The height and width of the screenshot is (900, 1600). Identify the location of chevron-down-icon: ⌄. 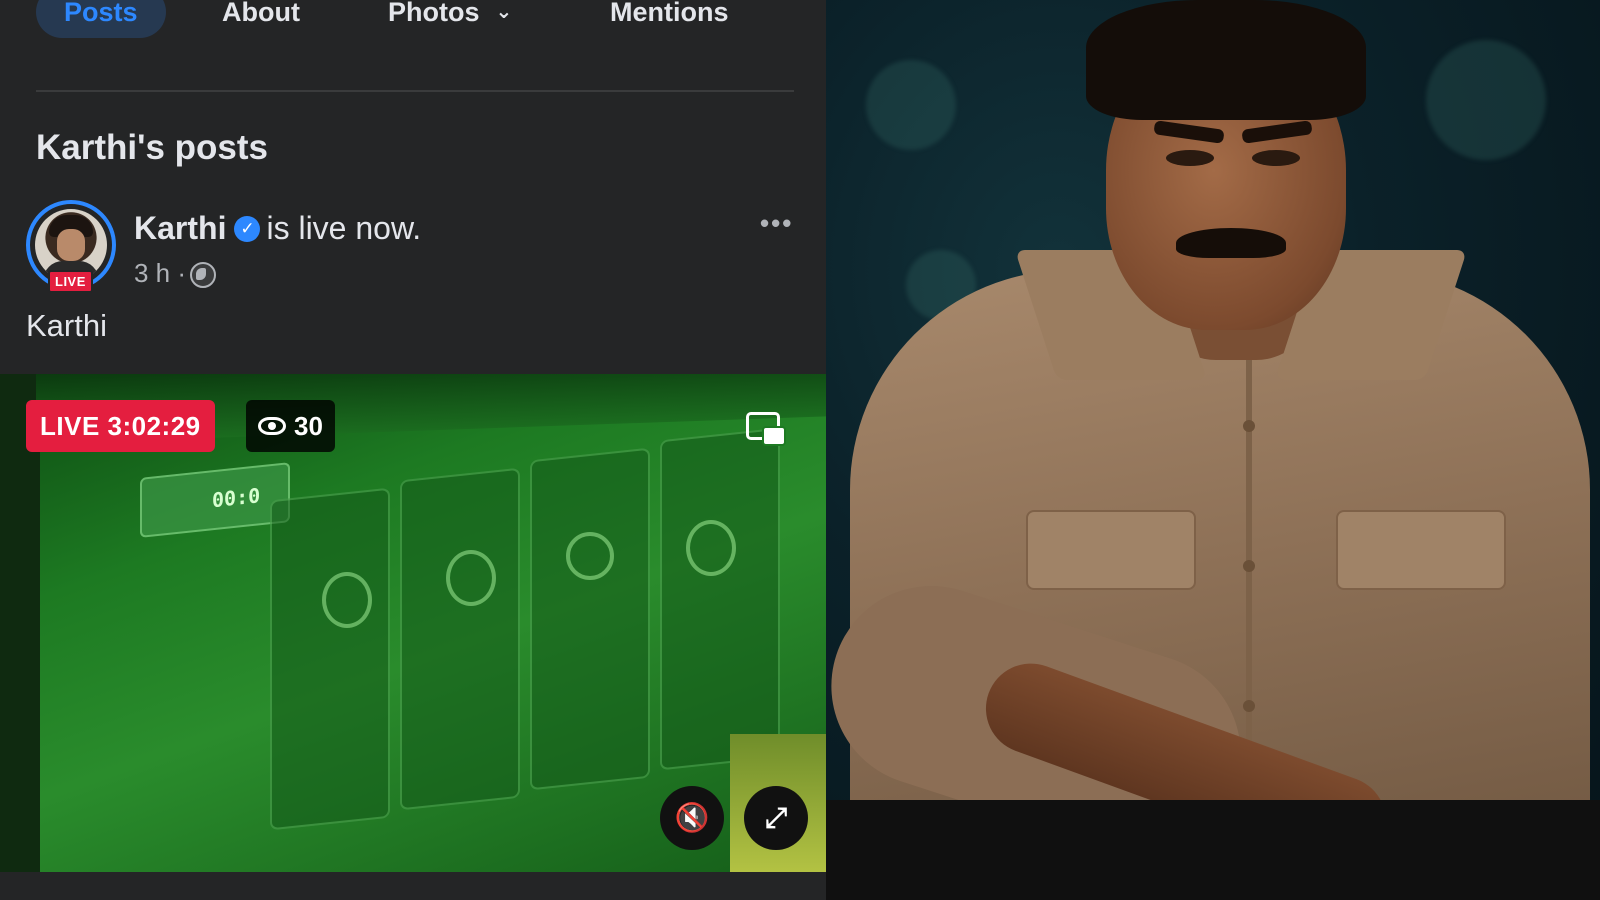
(504, 12).